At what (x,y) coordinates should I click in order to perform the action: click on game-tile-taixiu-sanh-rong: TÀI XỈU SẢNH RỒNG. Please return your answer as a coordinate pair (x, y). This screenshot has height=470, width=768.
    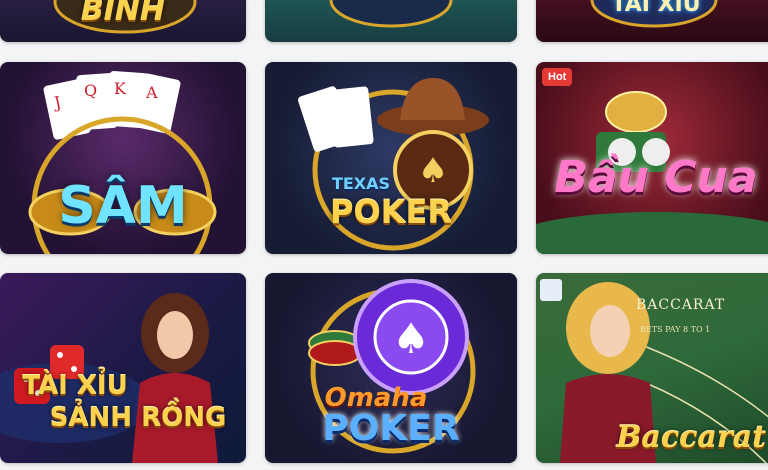
    Looking at the image, I should click on (123, 368).